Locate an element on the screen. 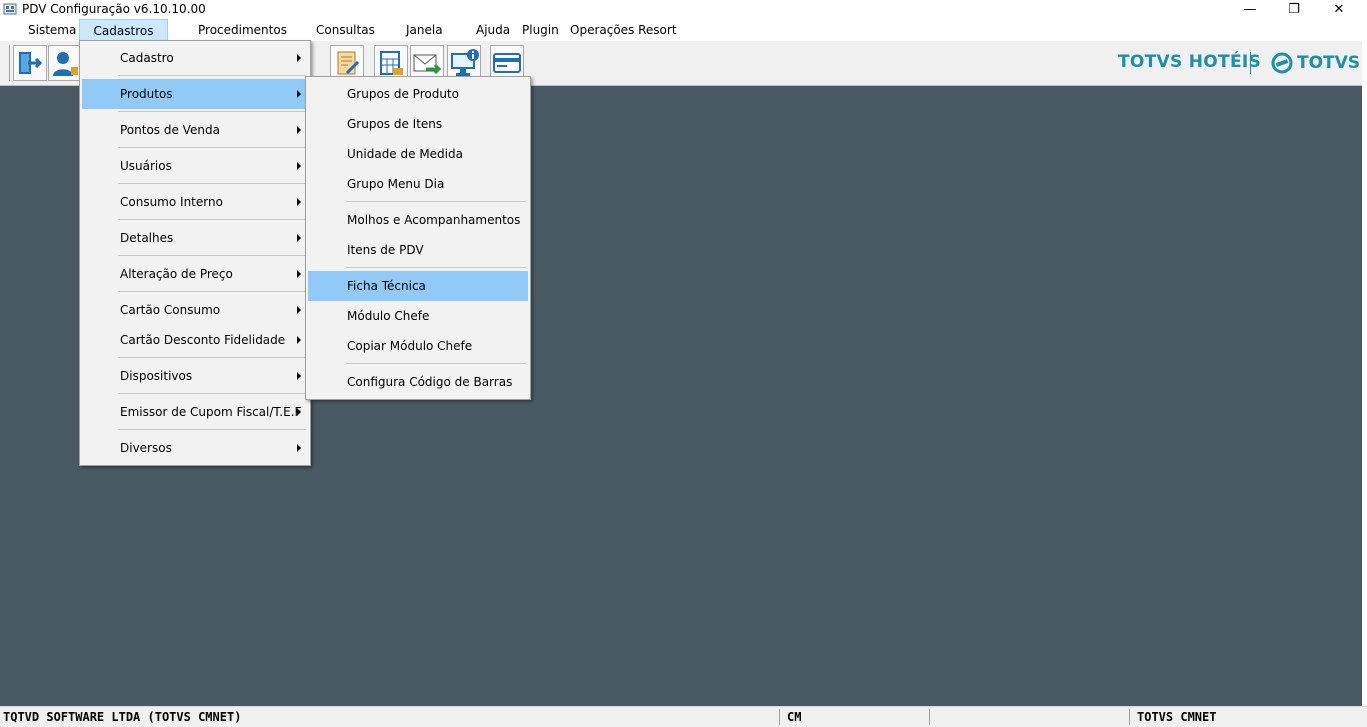  menu-item-label: Grupos de Produto is located at coordinates (403, 94).